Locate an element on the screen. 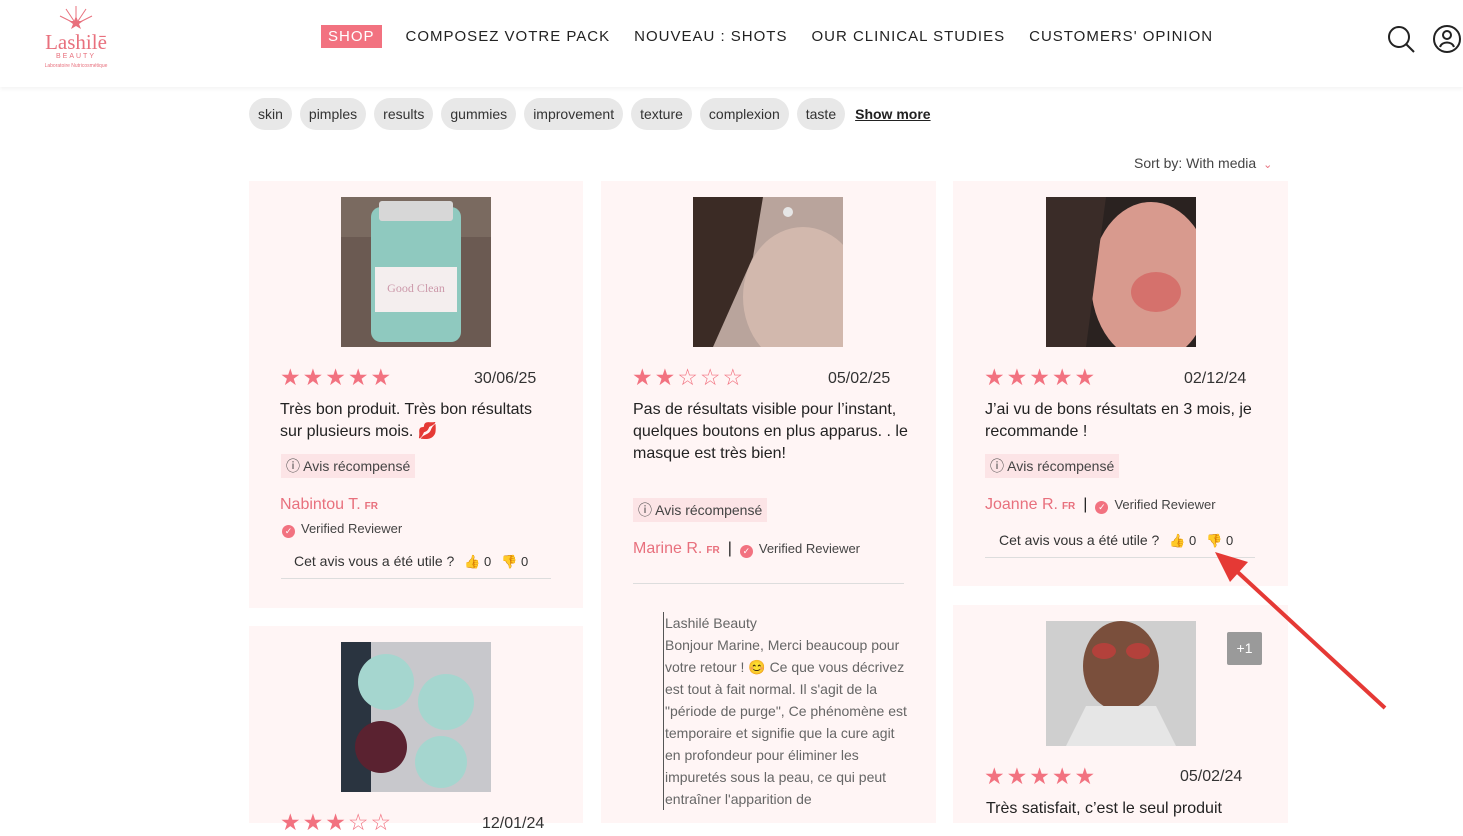 This screenshot has width=1463, height=836. reviewer-name: Marine R. FR is located at coordinates (676, 548).